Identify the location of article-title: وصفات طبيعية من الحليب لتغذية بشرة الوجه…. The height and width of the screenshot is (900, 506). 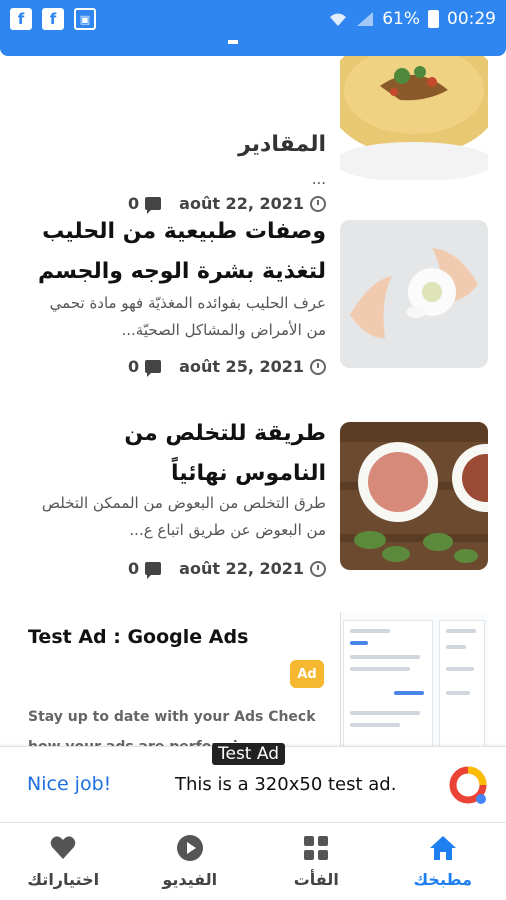
(176, 252).